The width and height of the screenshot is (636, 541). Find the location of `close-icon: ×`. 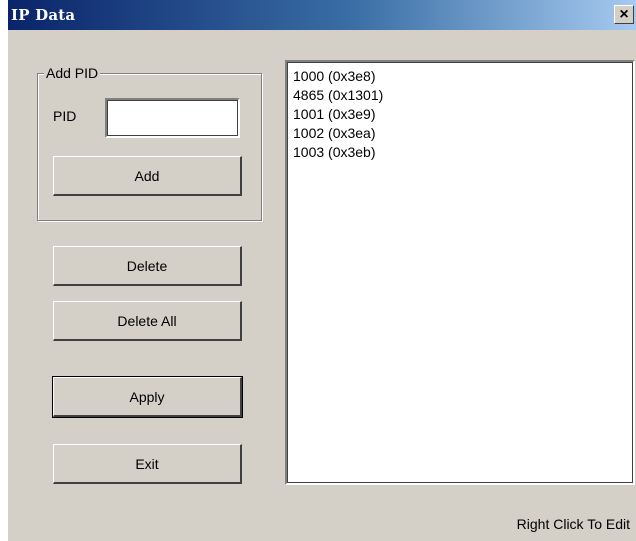

close-icon: × is located at coordinates (624, 14).